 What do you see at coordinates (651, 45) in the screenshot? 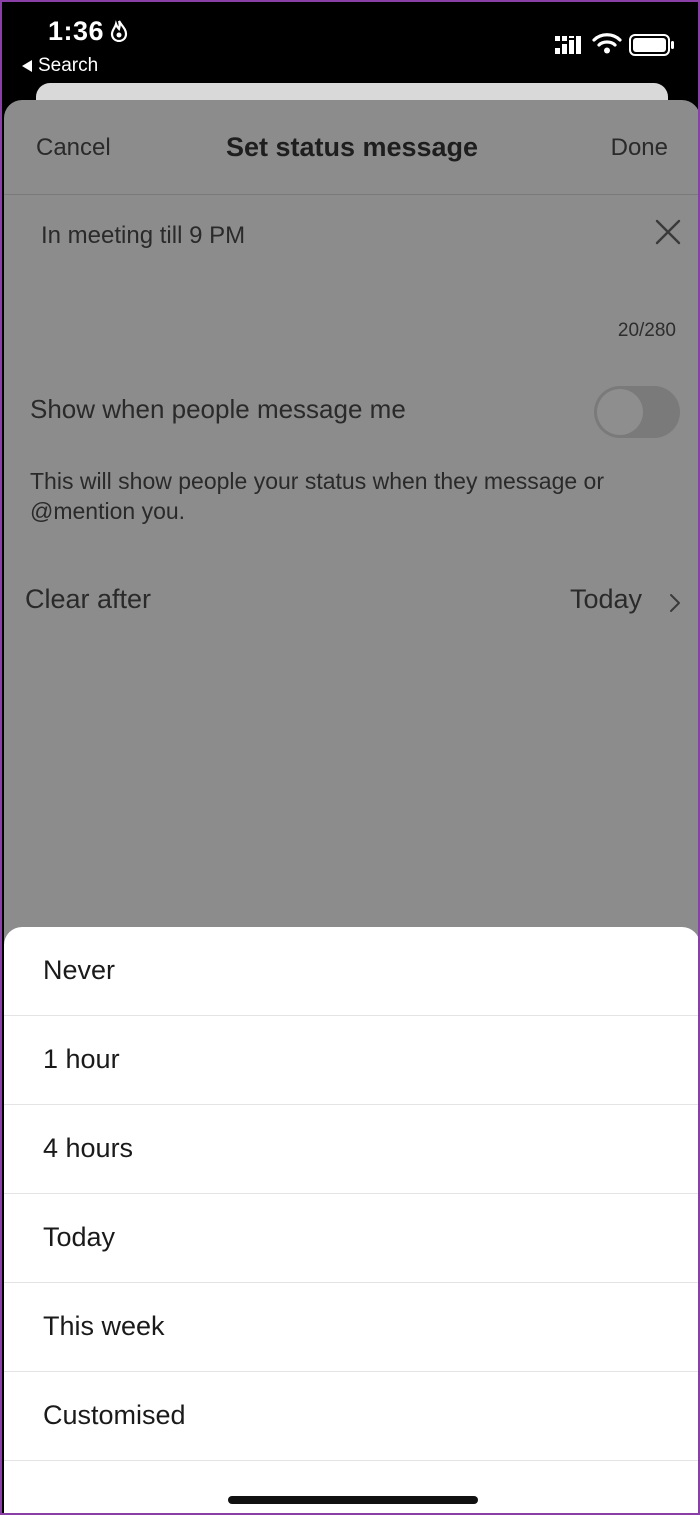
I see `battery-icon` at bounding box center [651, 45].